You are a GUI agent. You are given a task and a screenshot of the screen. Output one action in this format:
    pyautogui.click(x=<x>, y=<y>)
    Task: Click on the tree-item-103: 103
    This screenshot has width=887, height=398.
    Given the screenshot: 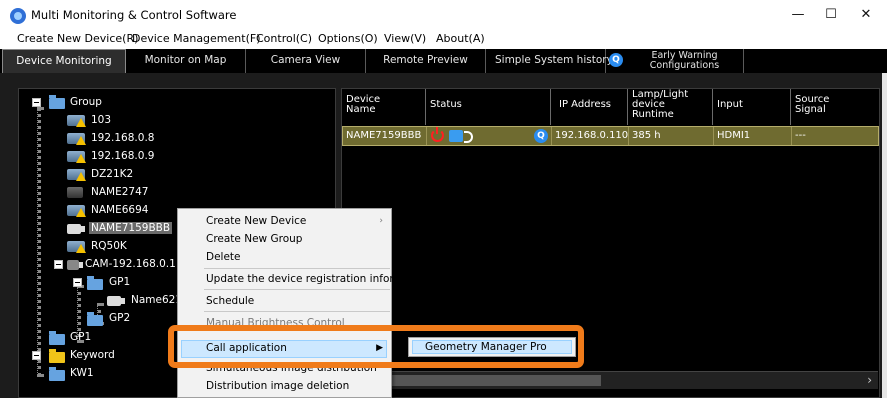 What is the action you would take?
    pyautogui.click(x=169, y=121)
    